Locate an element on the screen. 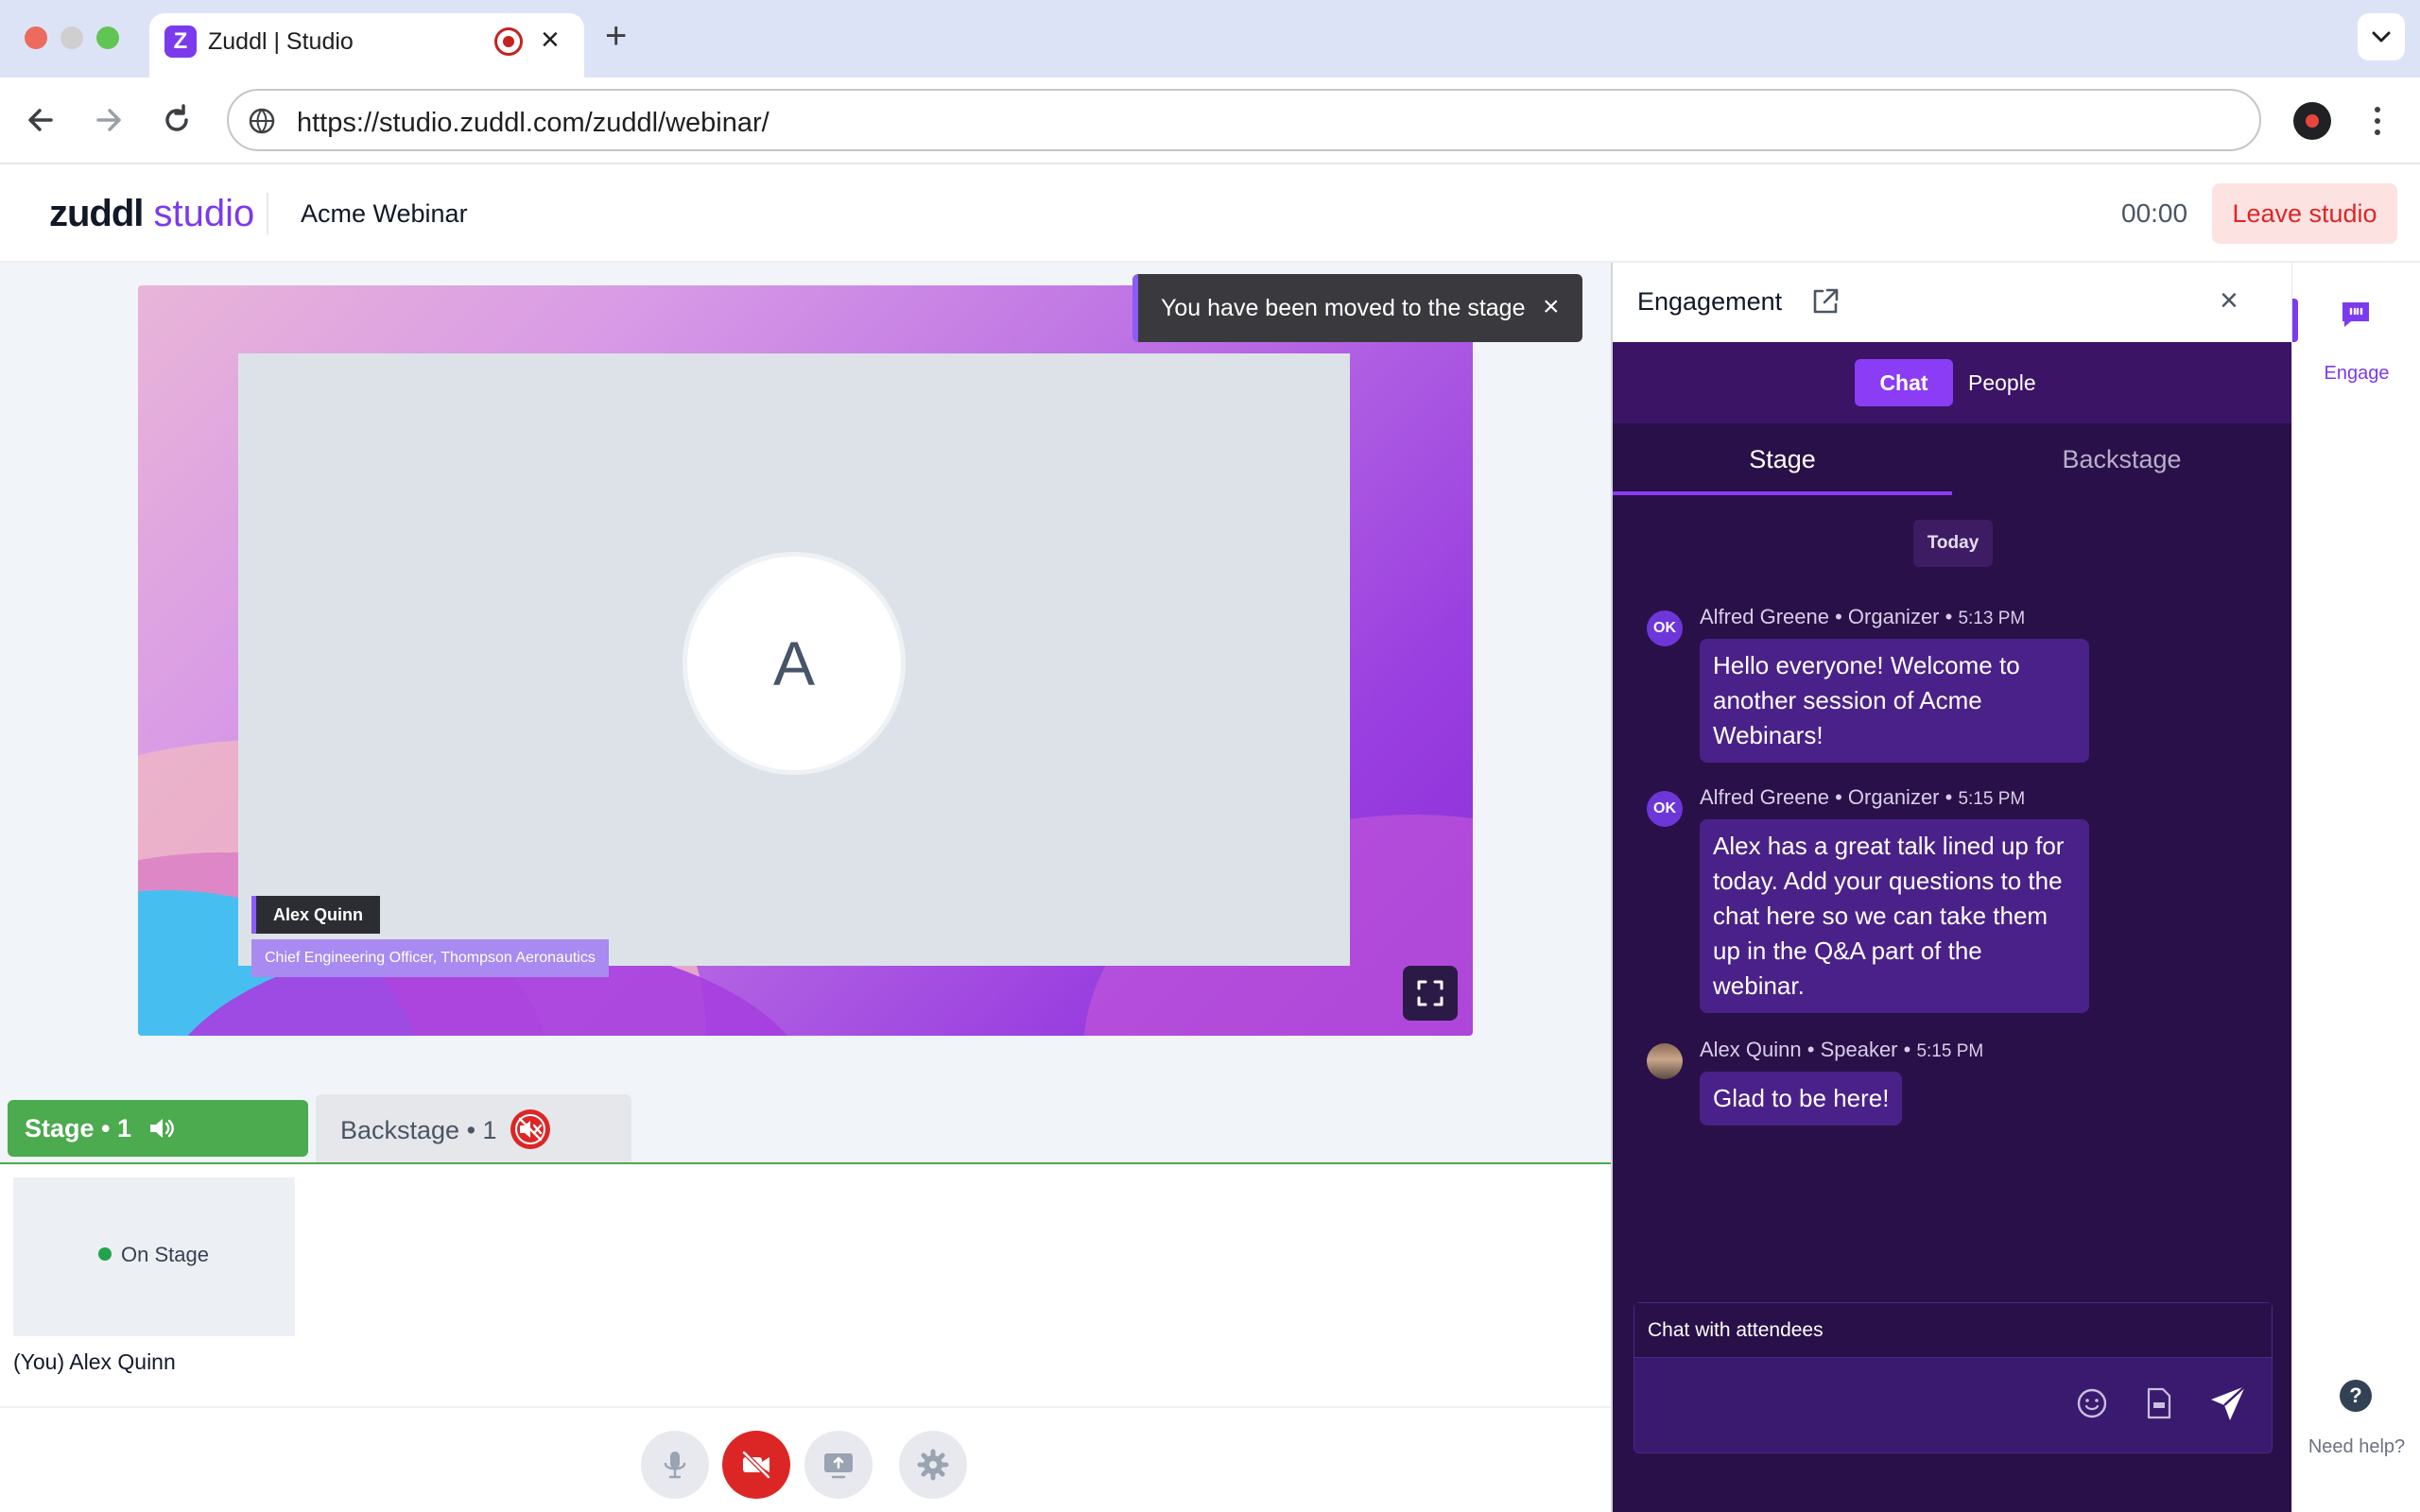 The width and height of the screenshot is (2420, 1512). message-bubble: Glad to be here! is located at coordinates (1801, 1098).